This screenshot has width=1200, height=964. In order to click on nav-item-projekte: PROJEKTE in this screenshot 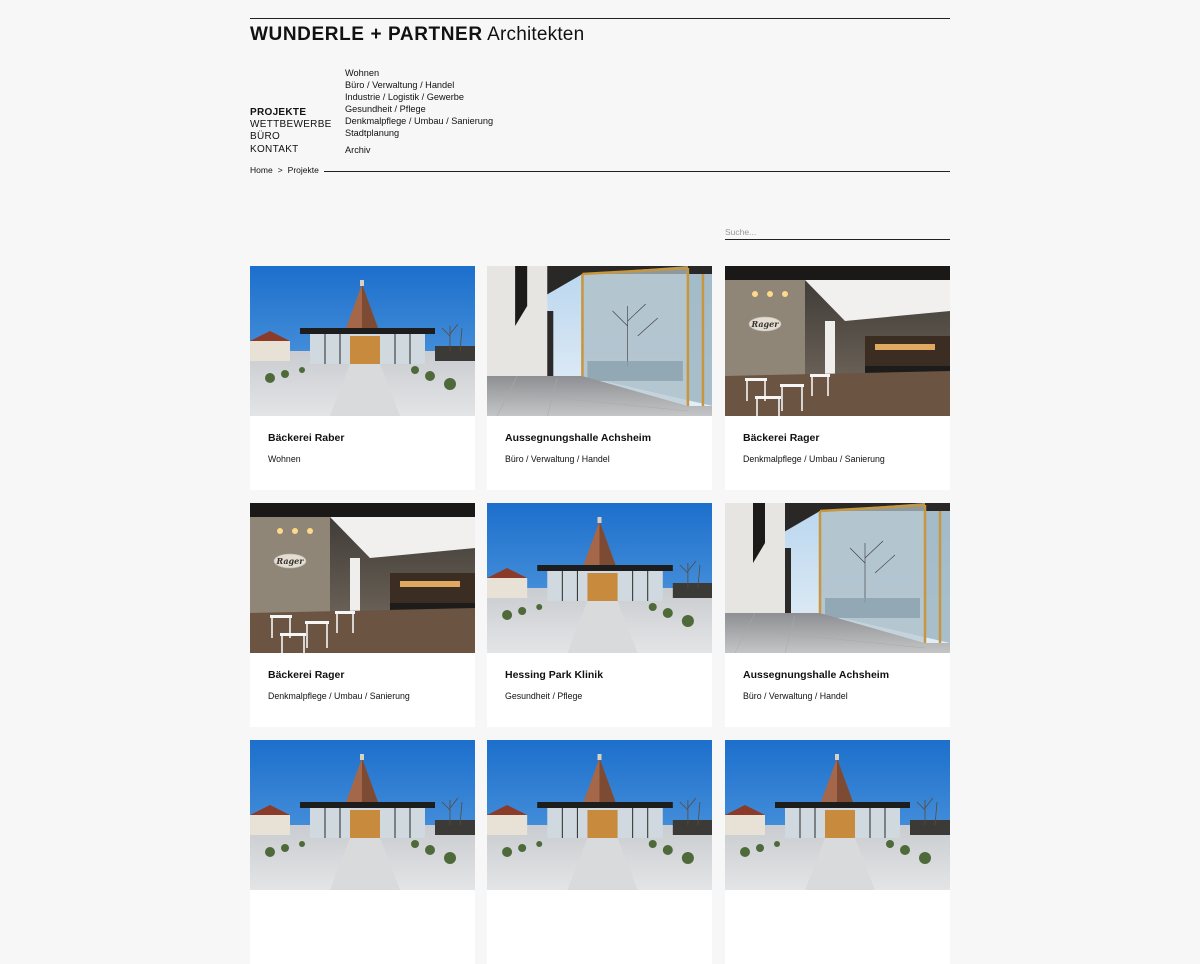, I will do `click(291, 113)`.